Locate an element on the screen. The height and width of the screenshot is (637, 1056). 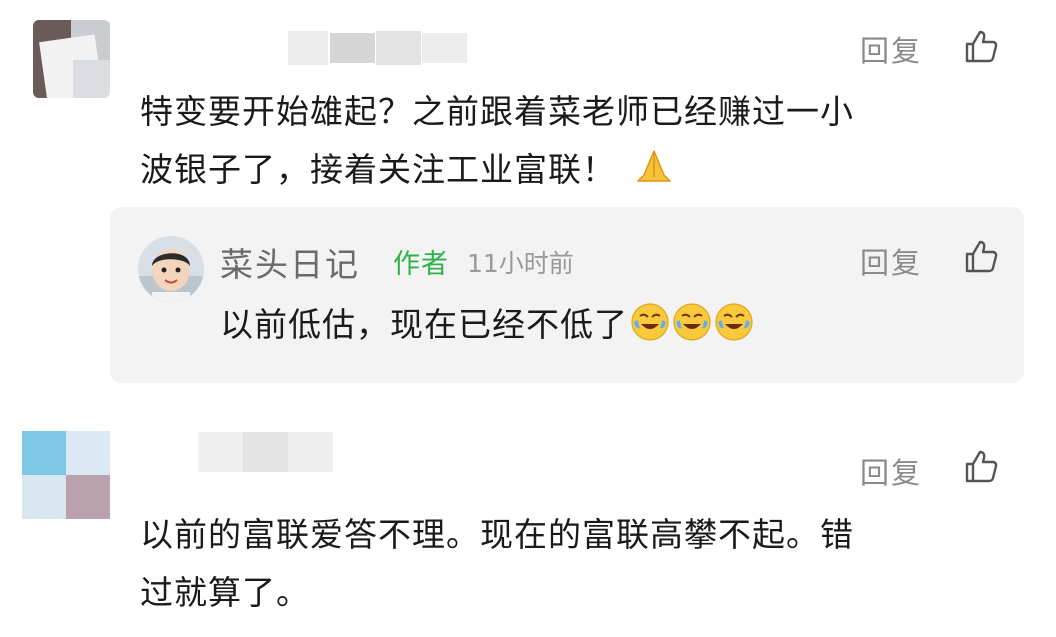
reply-text: 以前低估，现在已经不低了 is located at coordinates (487, 322).